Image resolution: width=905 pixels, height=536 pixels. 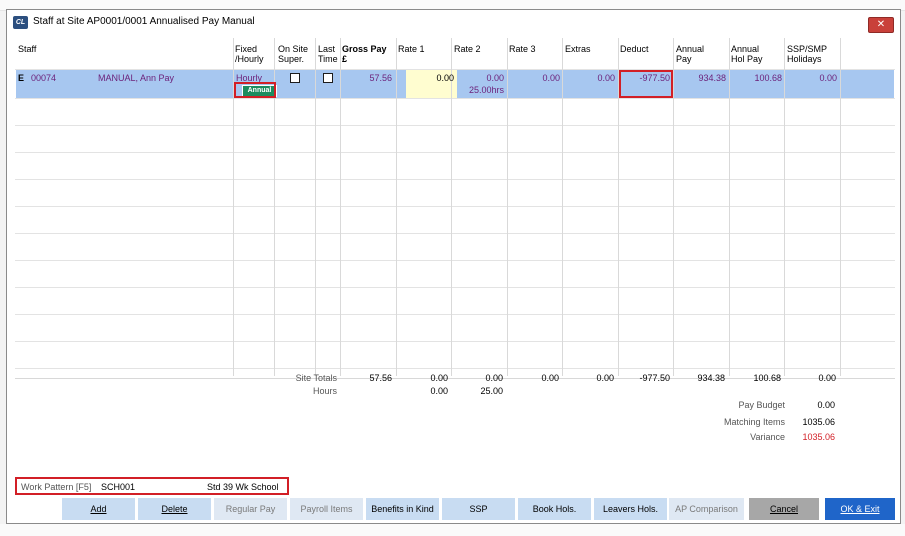 What do you see at coordinates (411, 49) in the screenshot?
I see `header-rate1: Rate 1` at bounding box center [411, 49].